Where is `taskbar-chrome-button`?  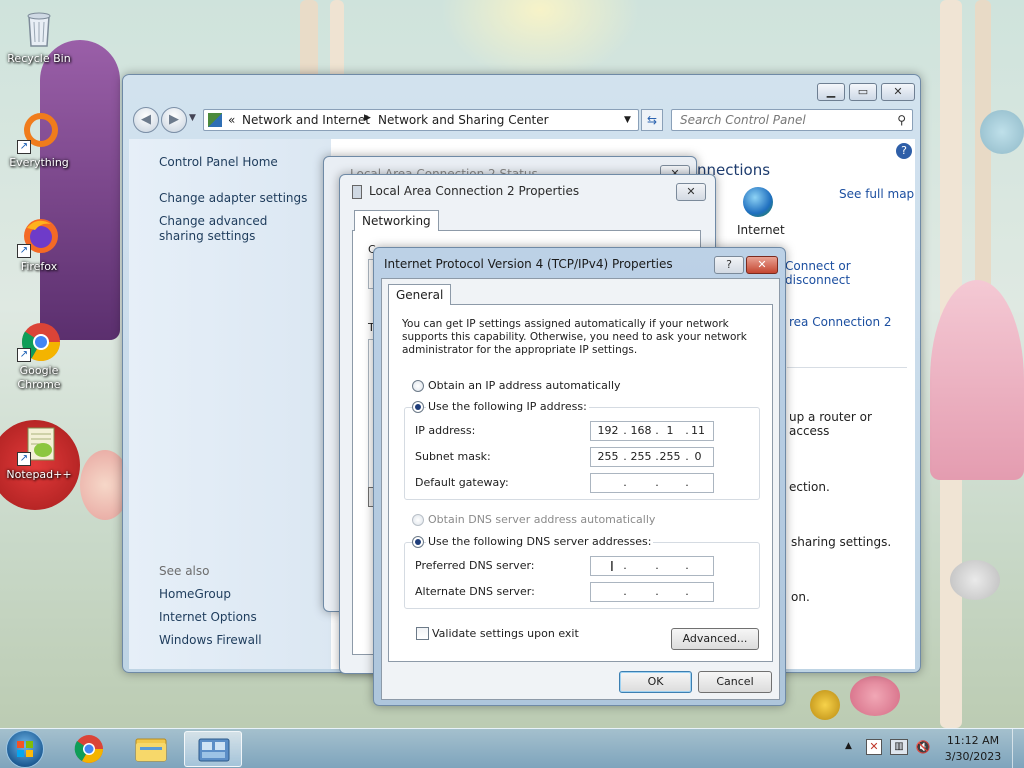
taskbar-chrome-button is located at coordinates (89, 749).